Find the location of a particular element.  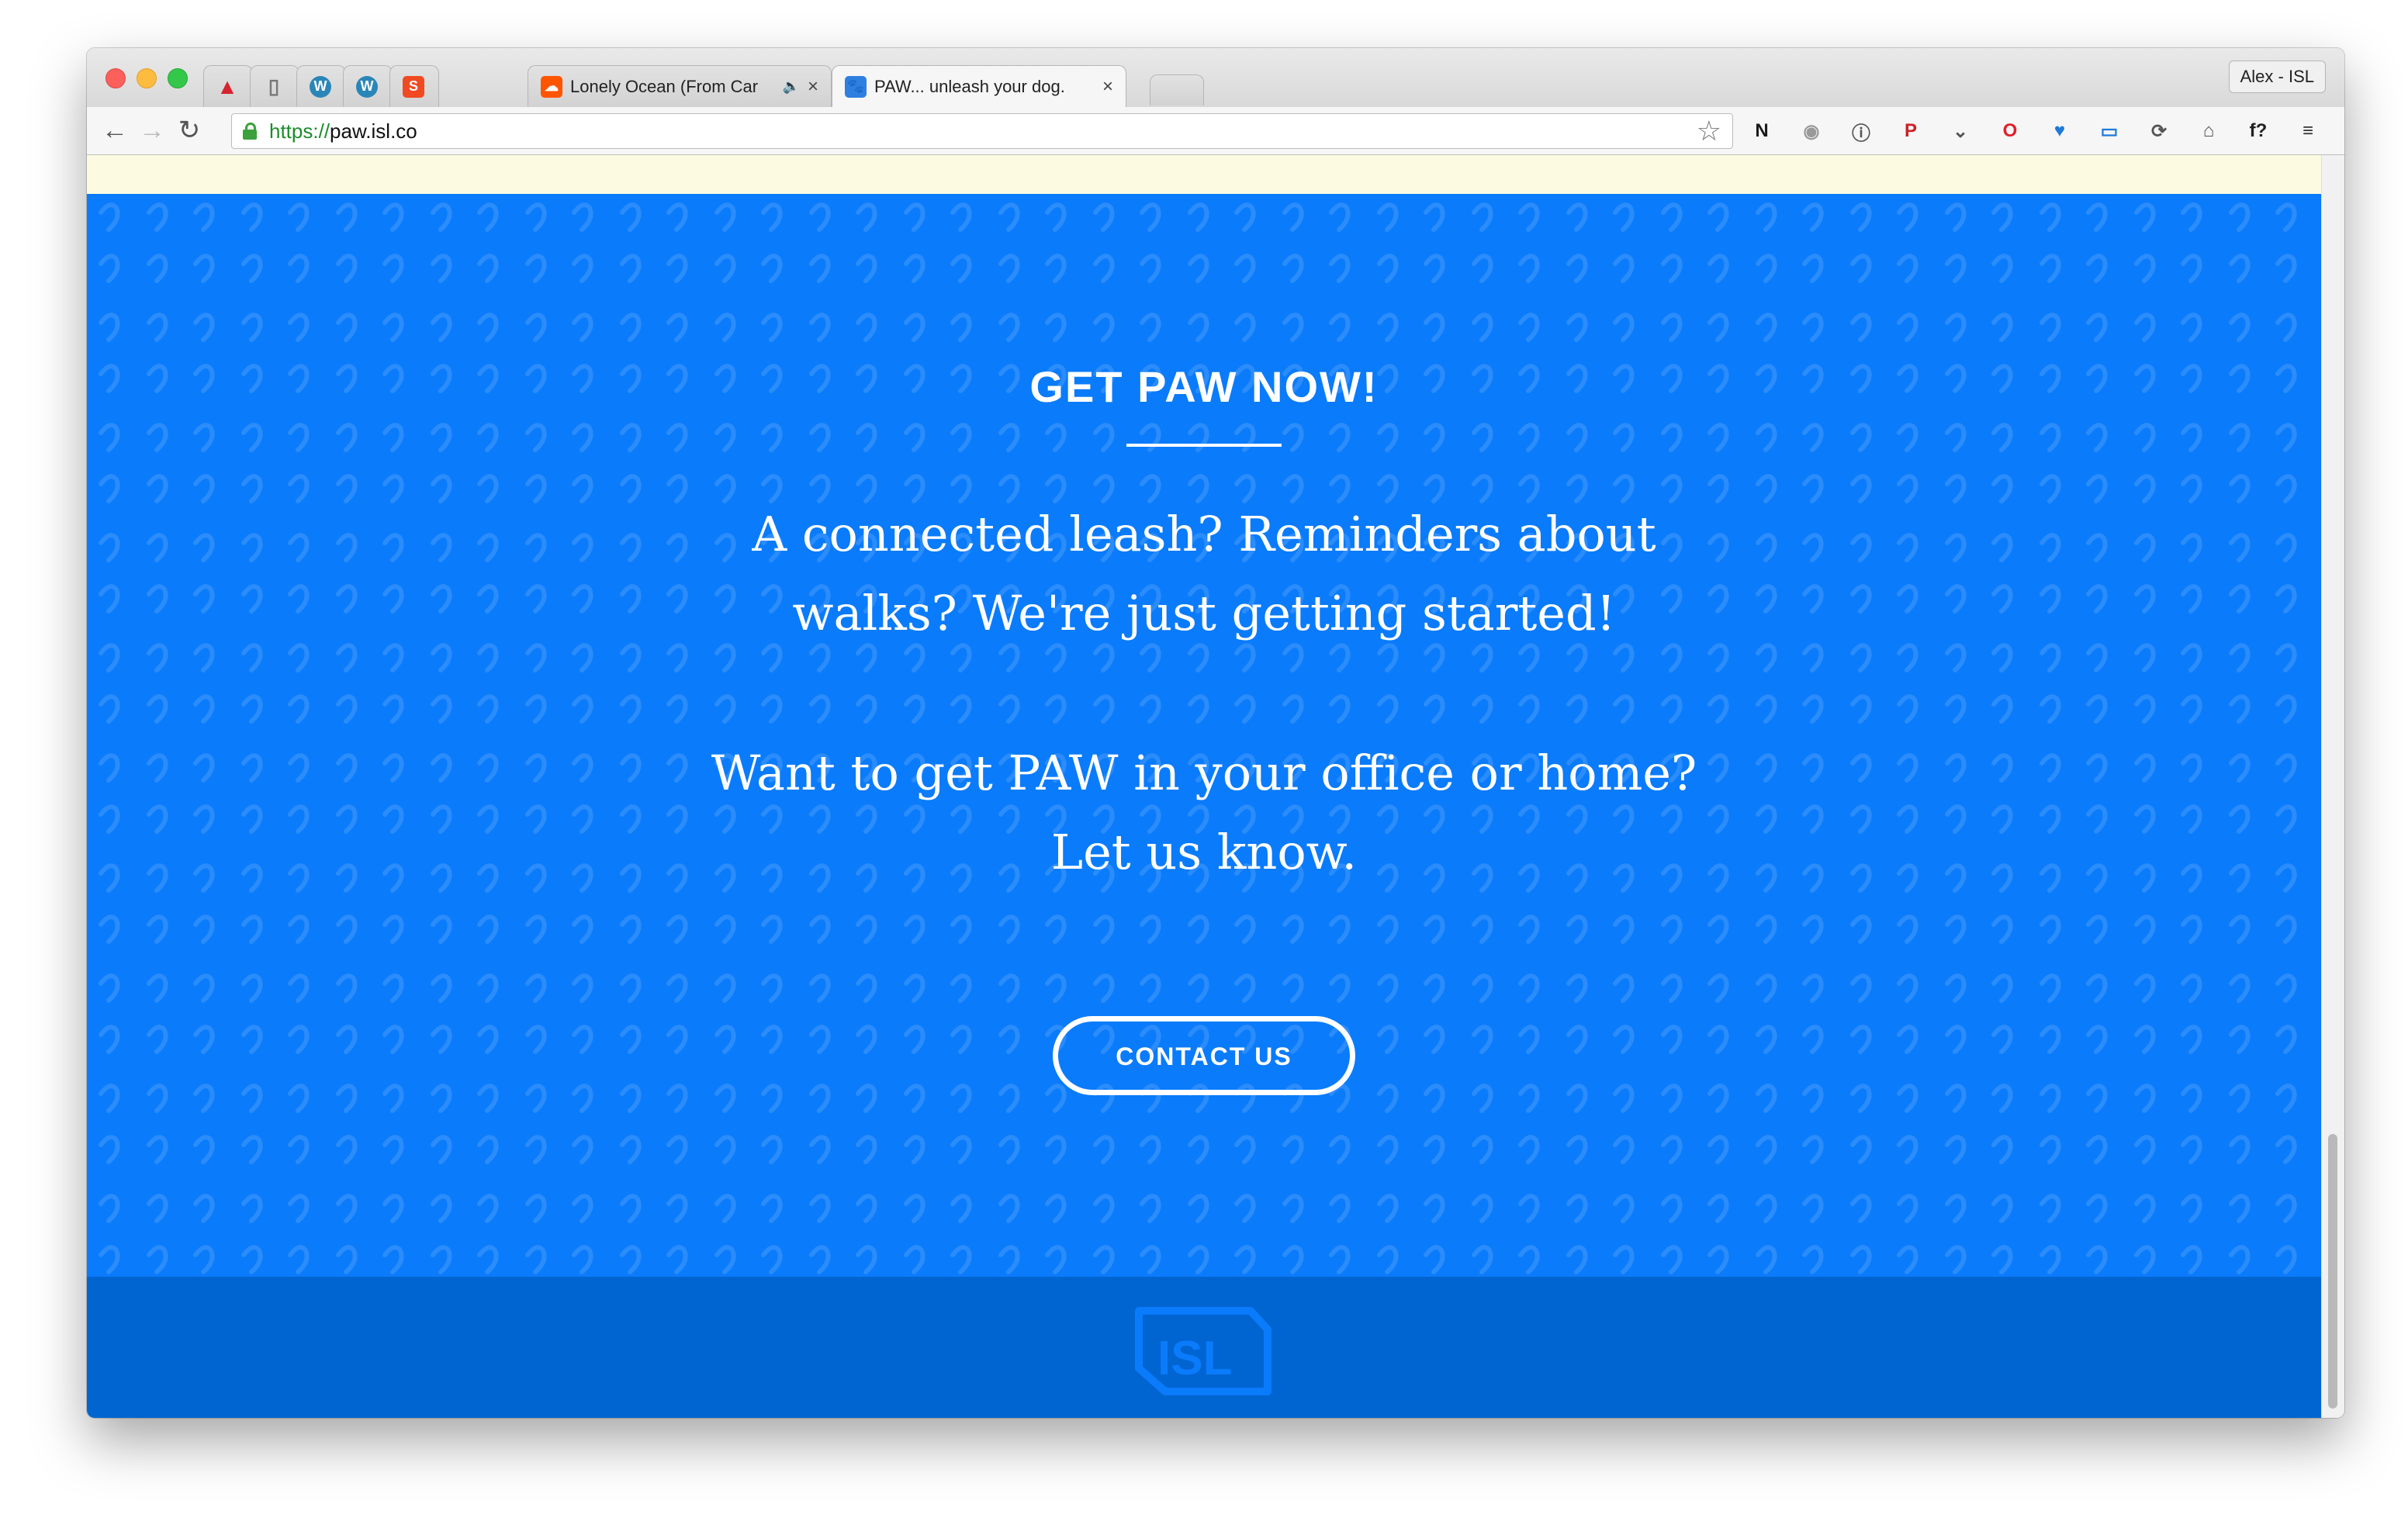

tab-title: PAW... unleash your dog. is located at coordinates (970, 86).